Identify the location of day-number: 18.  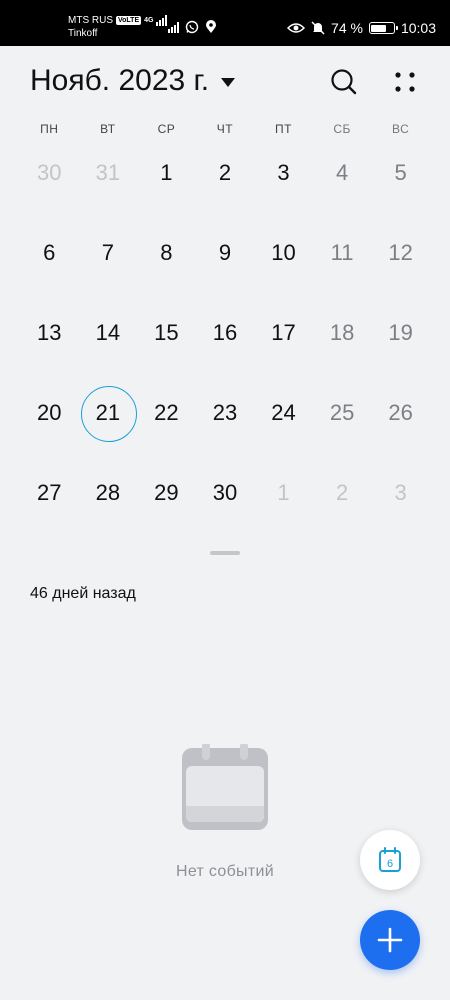
(342, 332).